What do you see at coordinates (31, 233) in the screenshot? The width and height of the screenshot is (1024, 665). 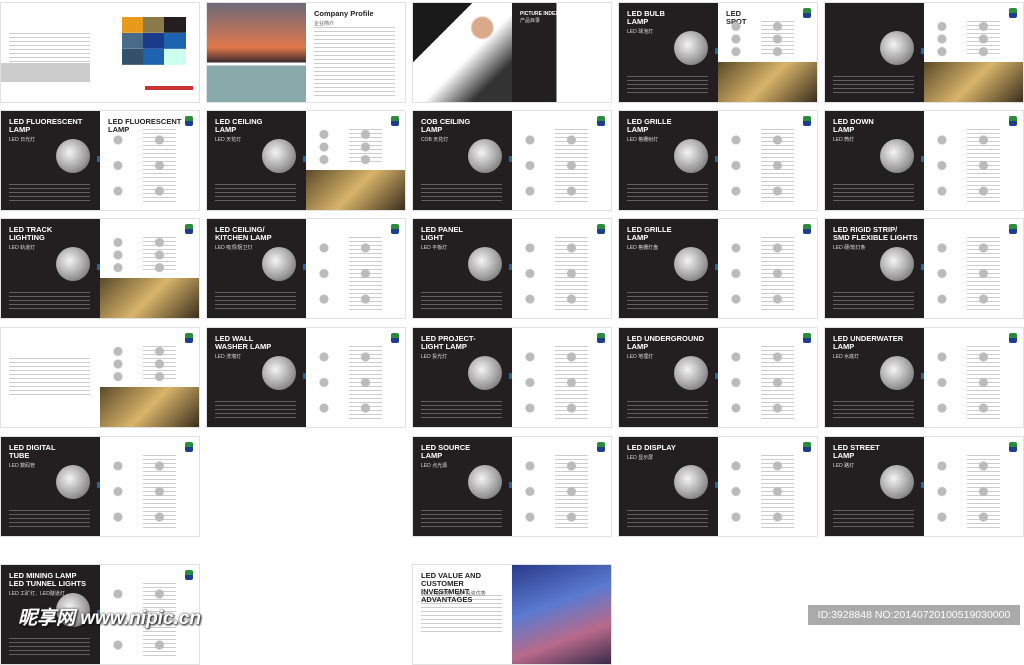 I see `spread-title: LED TRACK LIGHTING` at bounding box center [31, 233].